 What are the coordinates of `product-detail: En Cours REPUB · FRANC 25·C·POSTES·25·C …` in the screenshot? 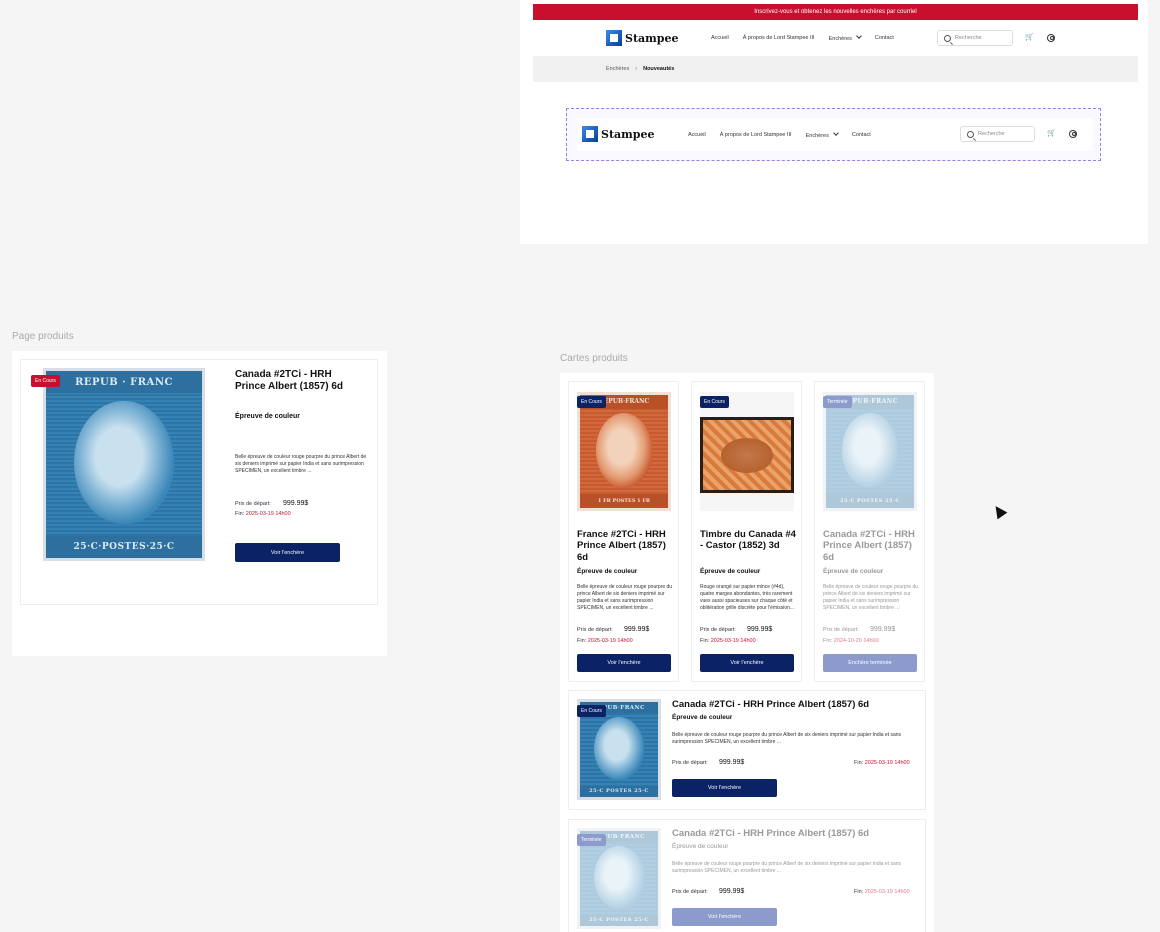 It's located at (199, 482).